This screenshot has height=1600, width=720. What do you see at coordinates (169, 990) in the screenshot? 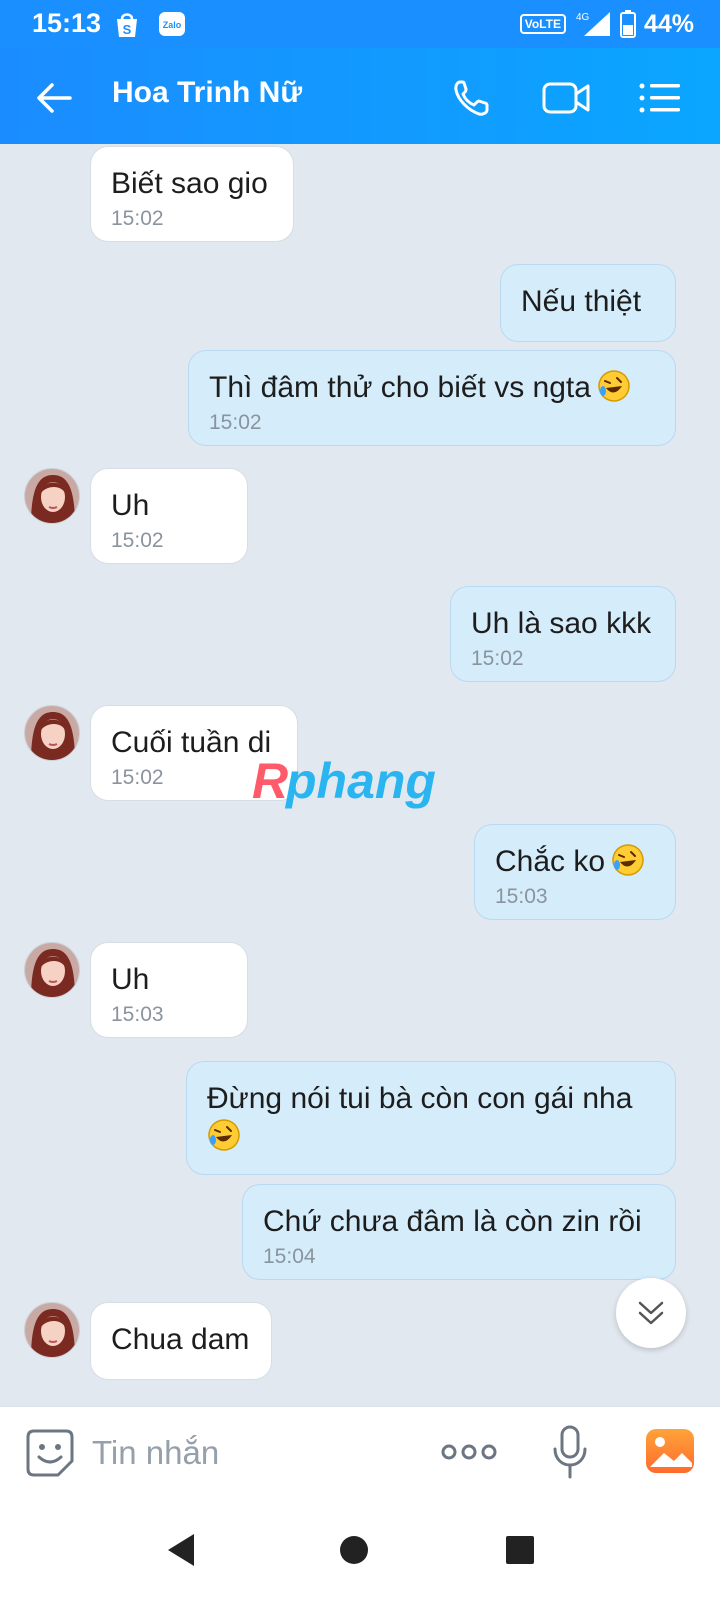
I see `message-bubble-incoming: Uh 15:03` at bounding box center [169, 990].